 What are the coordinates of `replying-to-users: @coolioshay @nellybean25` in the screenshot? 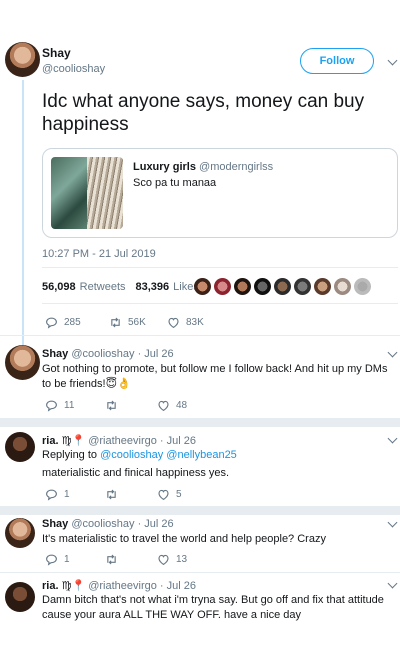 It's located at (168, 455).